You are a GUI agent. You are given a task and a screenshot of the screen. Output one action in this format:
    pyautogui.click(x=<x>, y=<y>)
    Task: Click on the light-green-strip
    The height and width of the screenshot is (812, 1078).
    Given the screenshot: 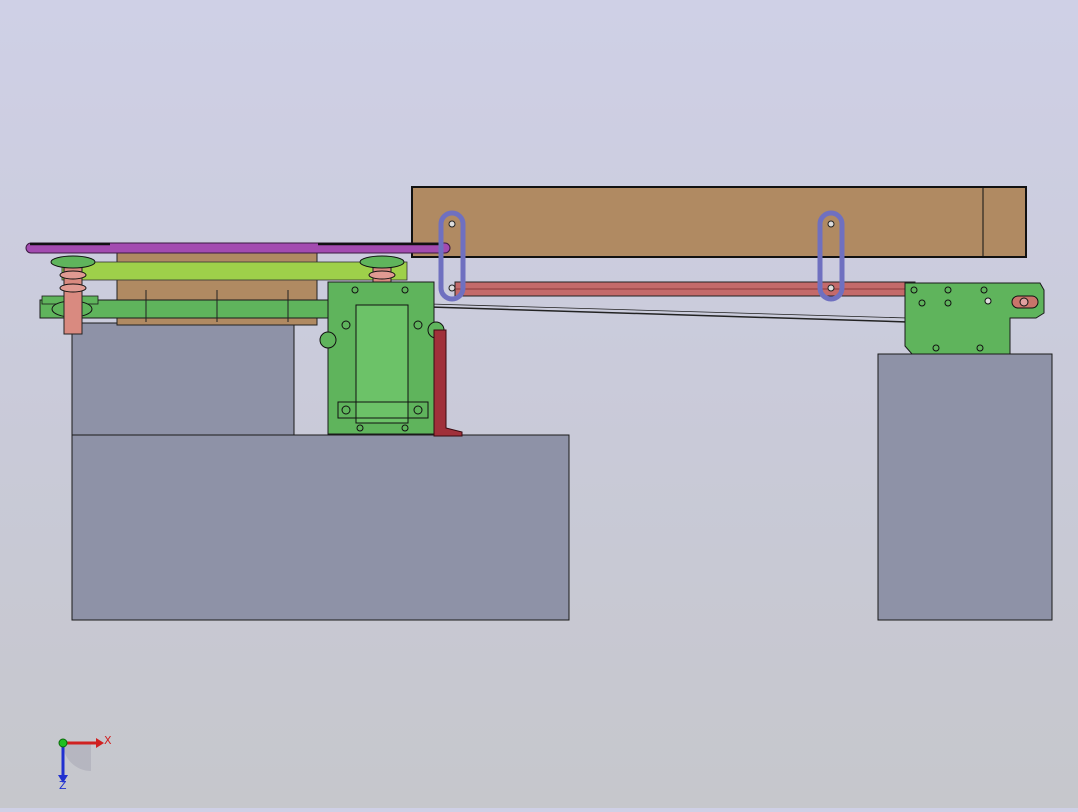 What is the action you would take?
    pyautogui.click(x=234, y=271)
    